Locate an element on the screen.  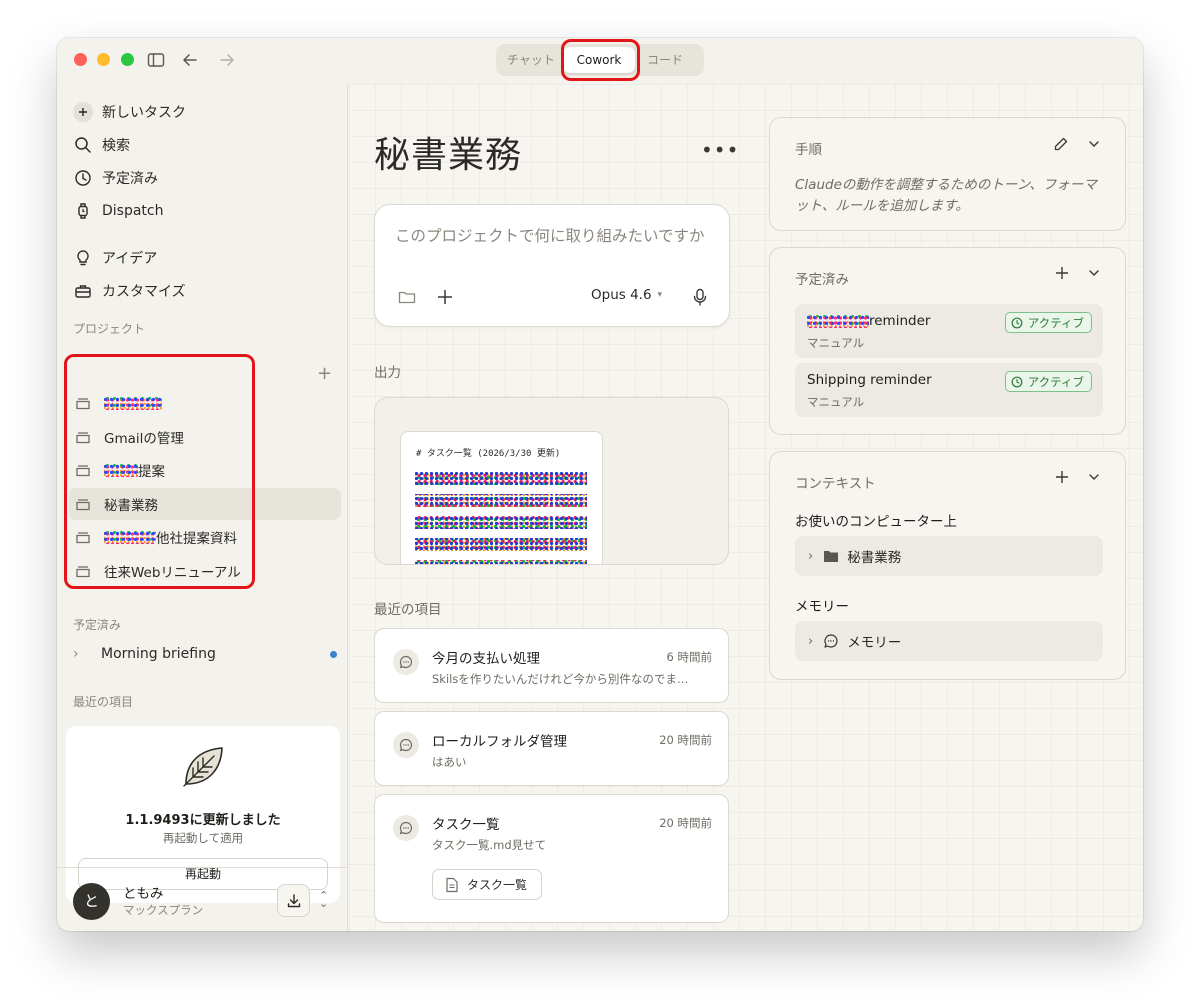
folder-icon is located at coordinates (407, 297).